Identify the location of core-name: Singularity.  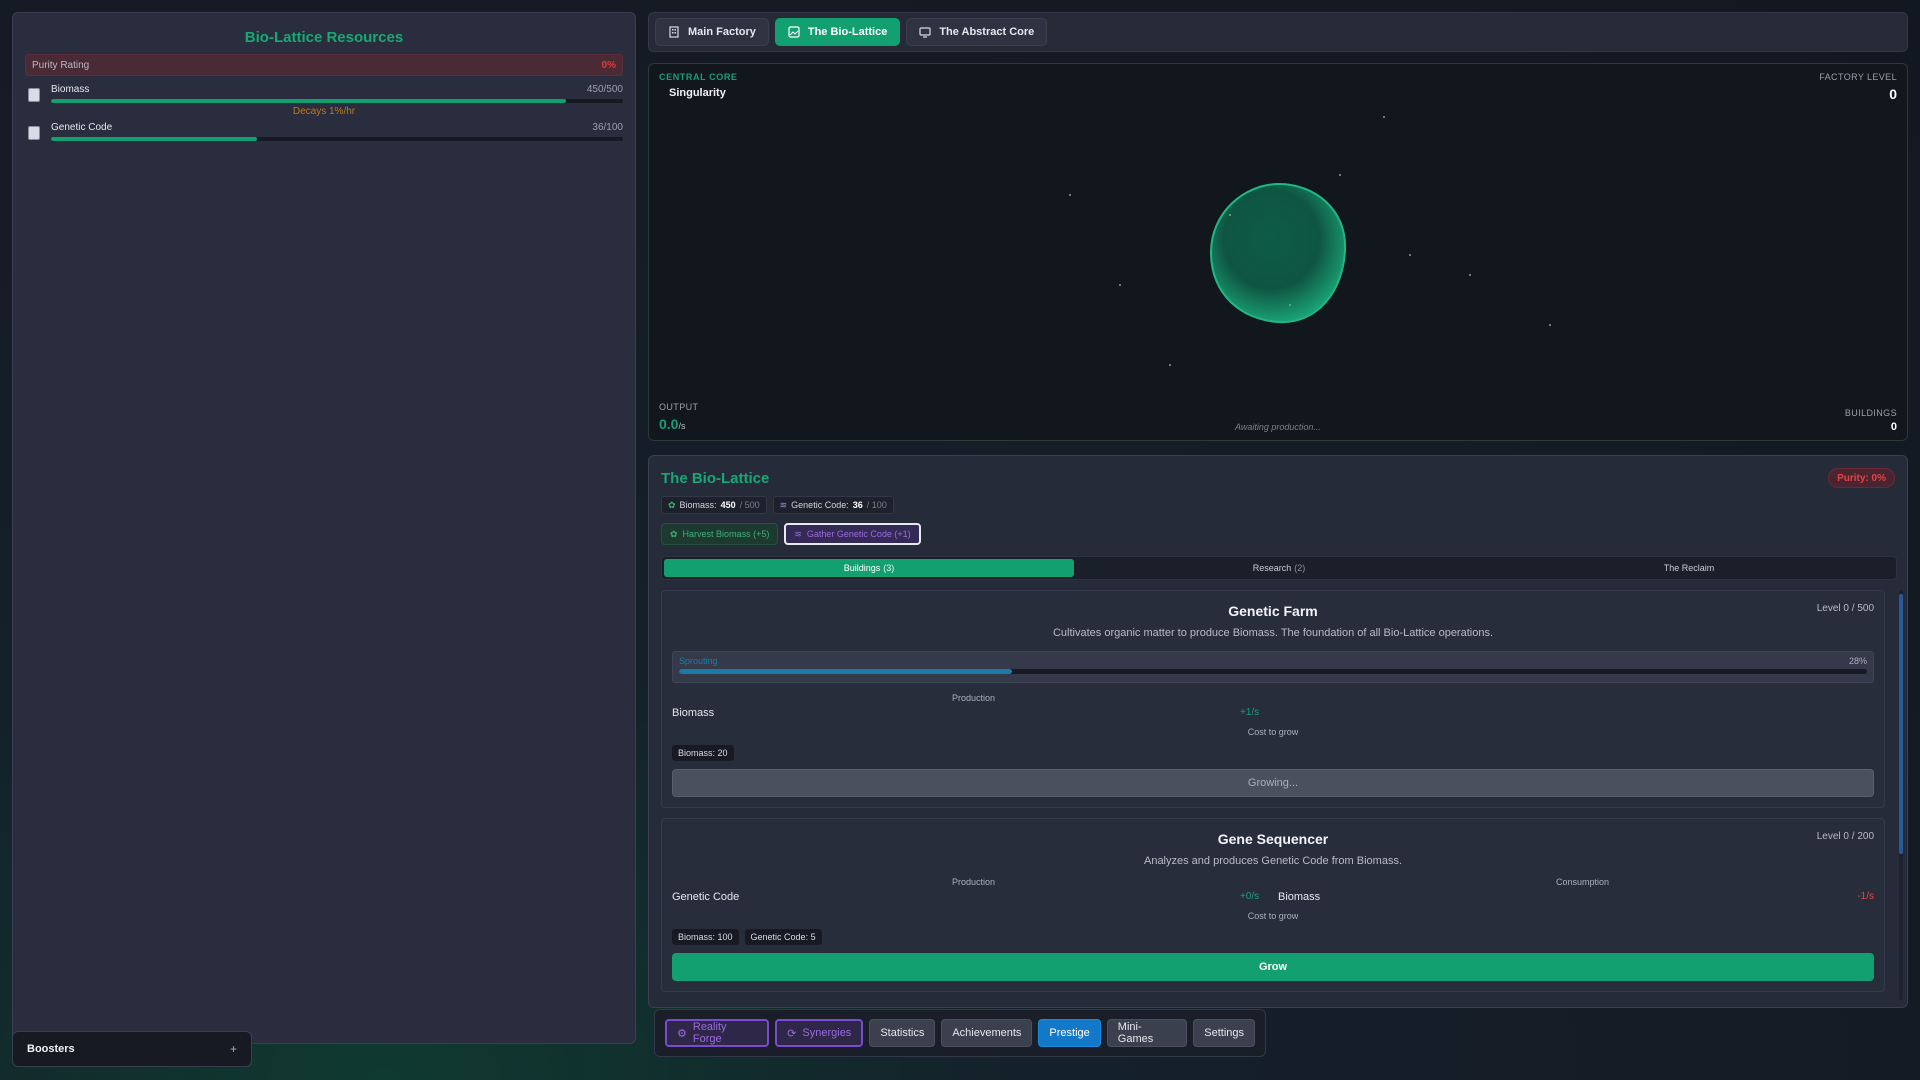
(697, 93).